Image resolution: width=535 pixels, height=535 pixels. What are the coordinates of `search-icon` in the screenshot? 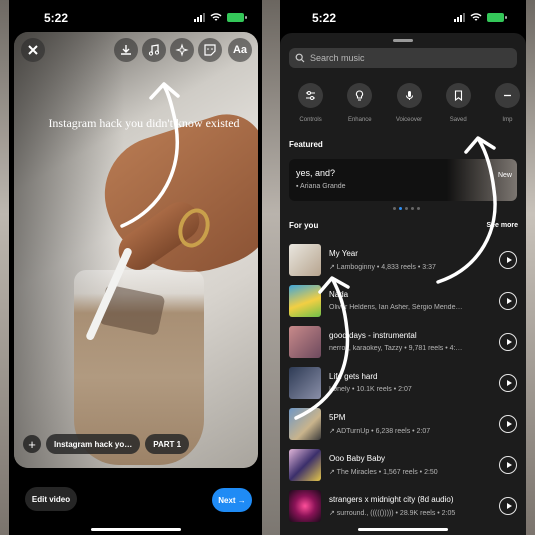 It's located at (300, 58).